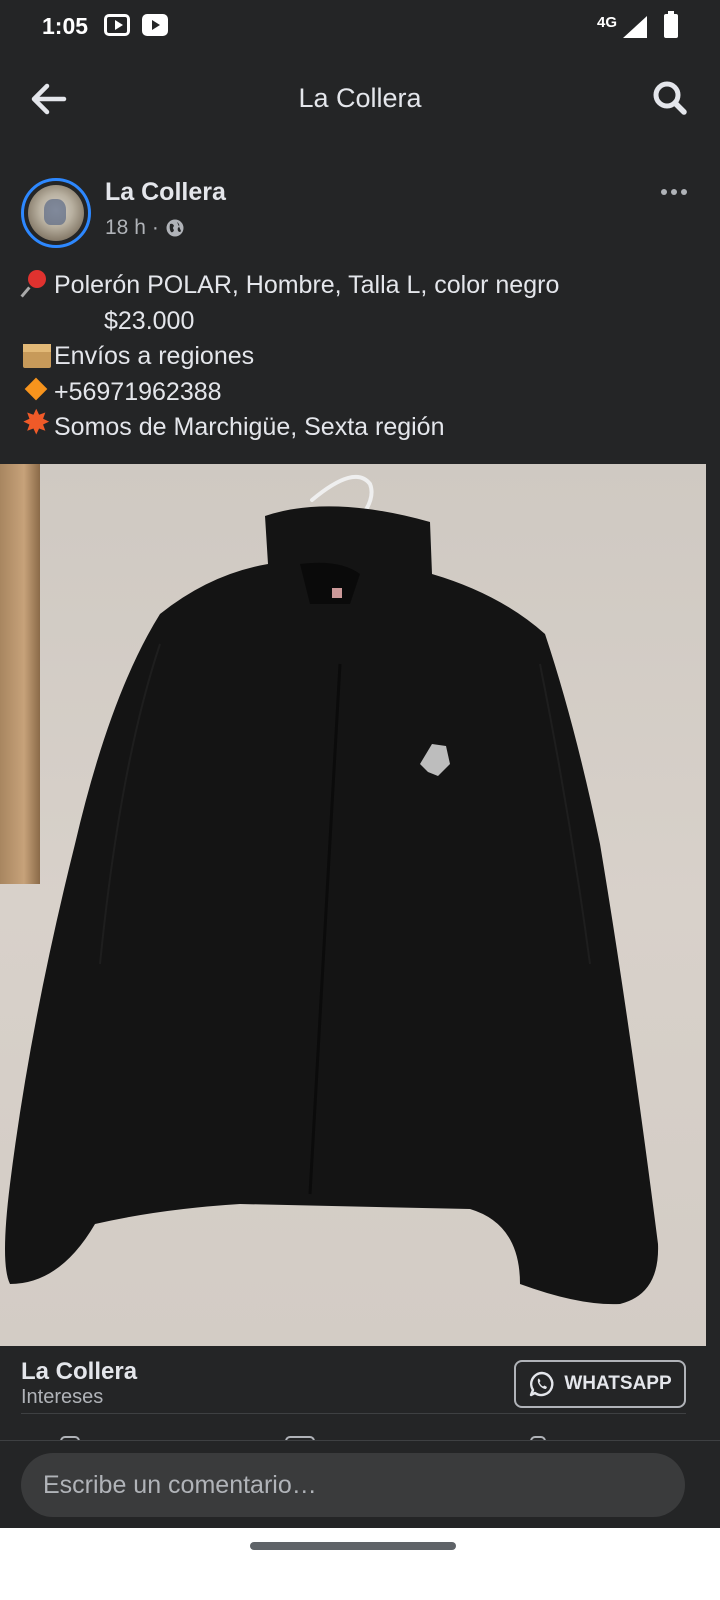  What do you see at coordinates (65, 26) in the screenshot?
I see `status-time: 1:05` at bounding box center [65, 26].